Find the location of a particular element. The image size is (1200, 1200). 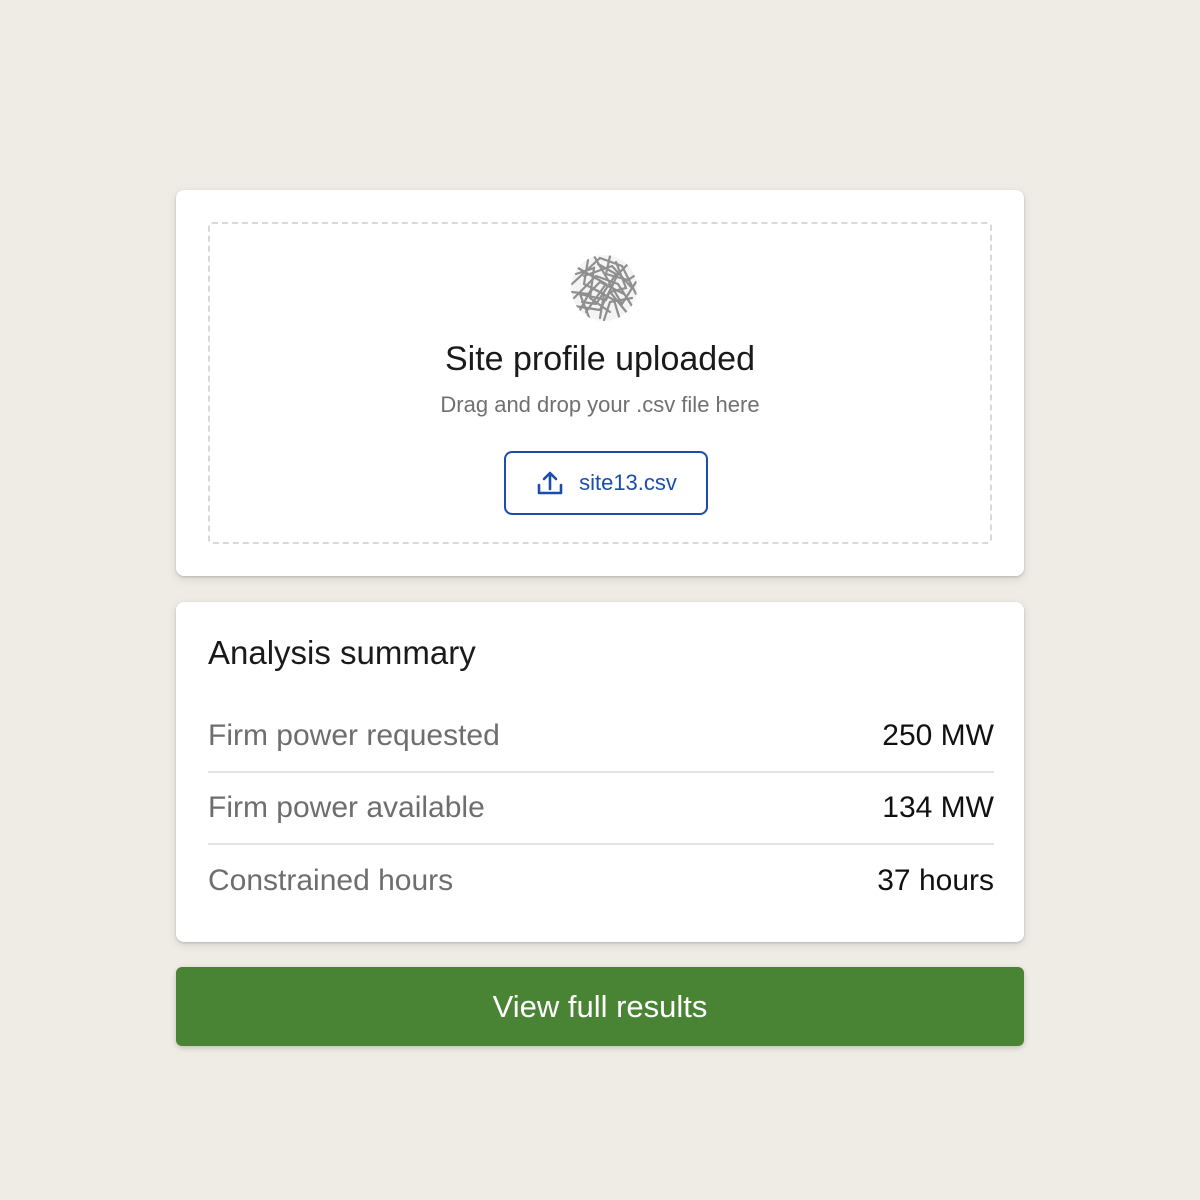

upload-instructions: Drag and drop your .csv file here is located at coordinates (600, 404).